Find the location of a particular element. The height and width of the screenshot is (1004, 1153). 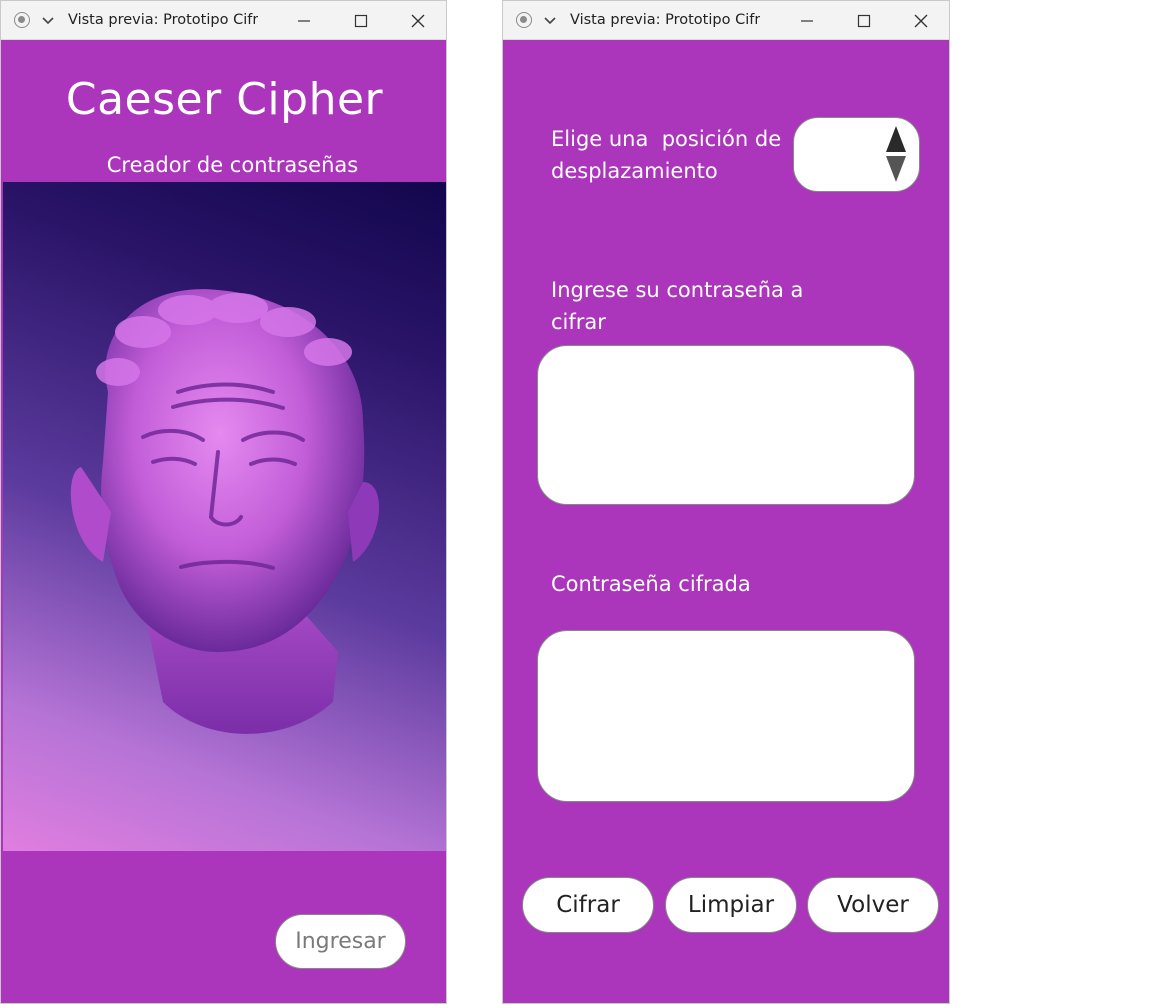

enter-button: Ingresar is located at coordinates (340, 941).